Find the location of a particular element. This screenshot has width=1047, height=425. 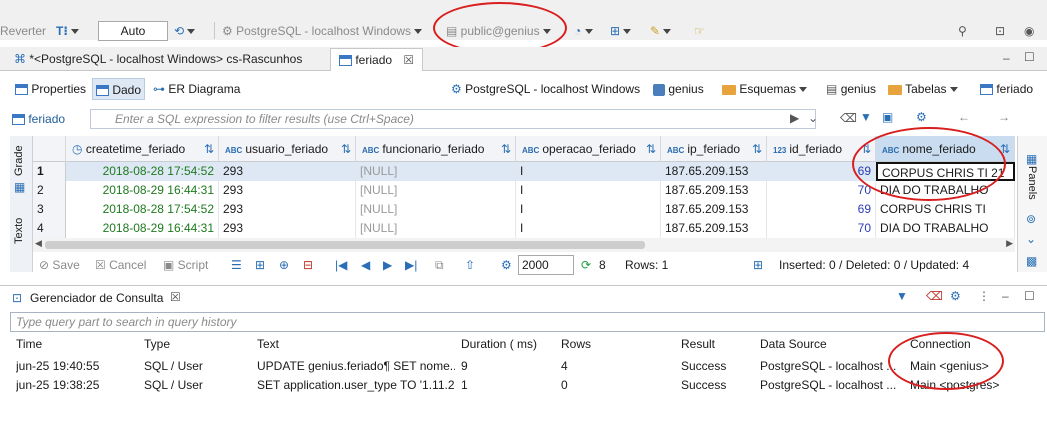

tab-text: Texto is located at coordinates (19, 231).